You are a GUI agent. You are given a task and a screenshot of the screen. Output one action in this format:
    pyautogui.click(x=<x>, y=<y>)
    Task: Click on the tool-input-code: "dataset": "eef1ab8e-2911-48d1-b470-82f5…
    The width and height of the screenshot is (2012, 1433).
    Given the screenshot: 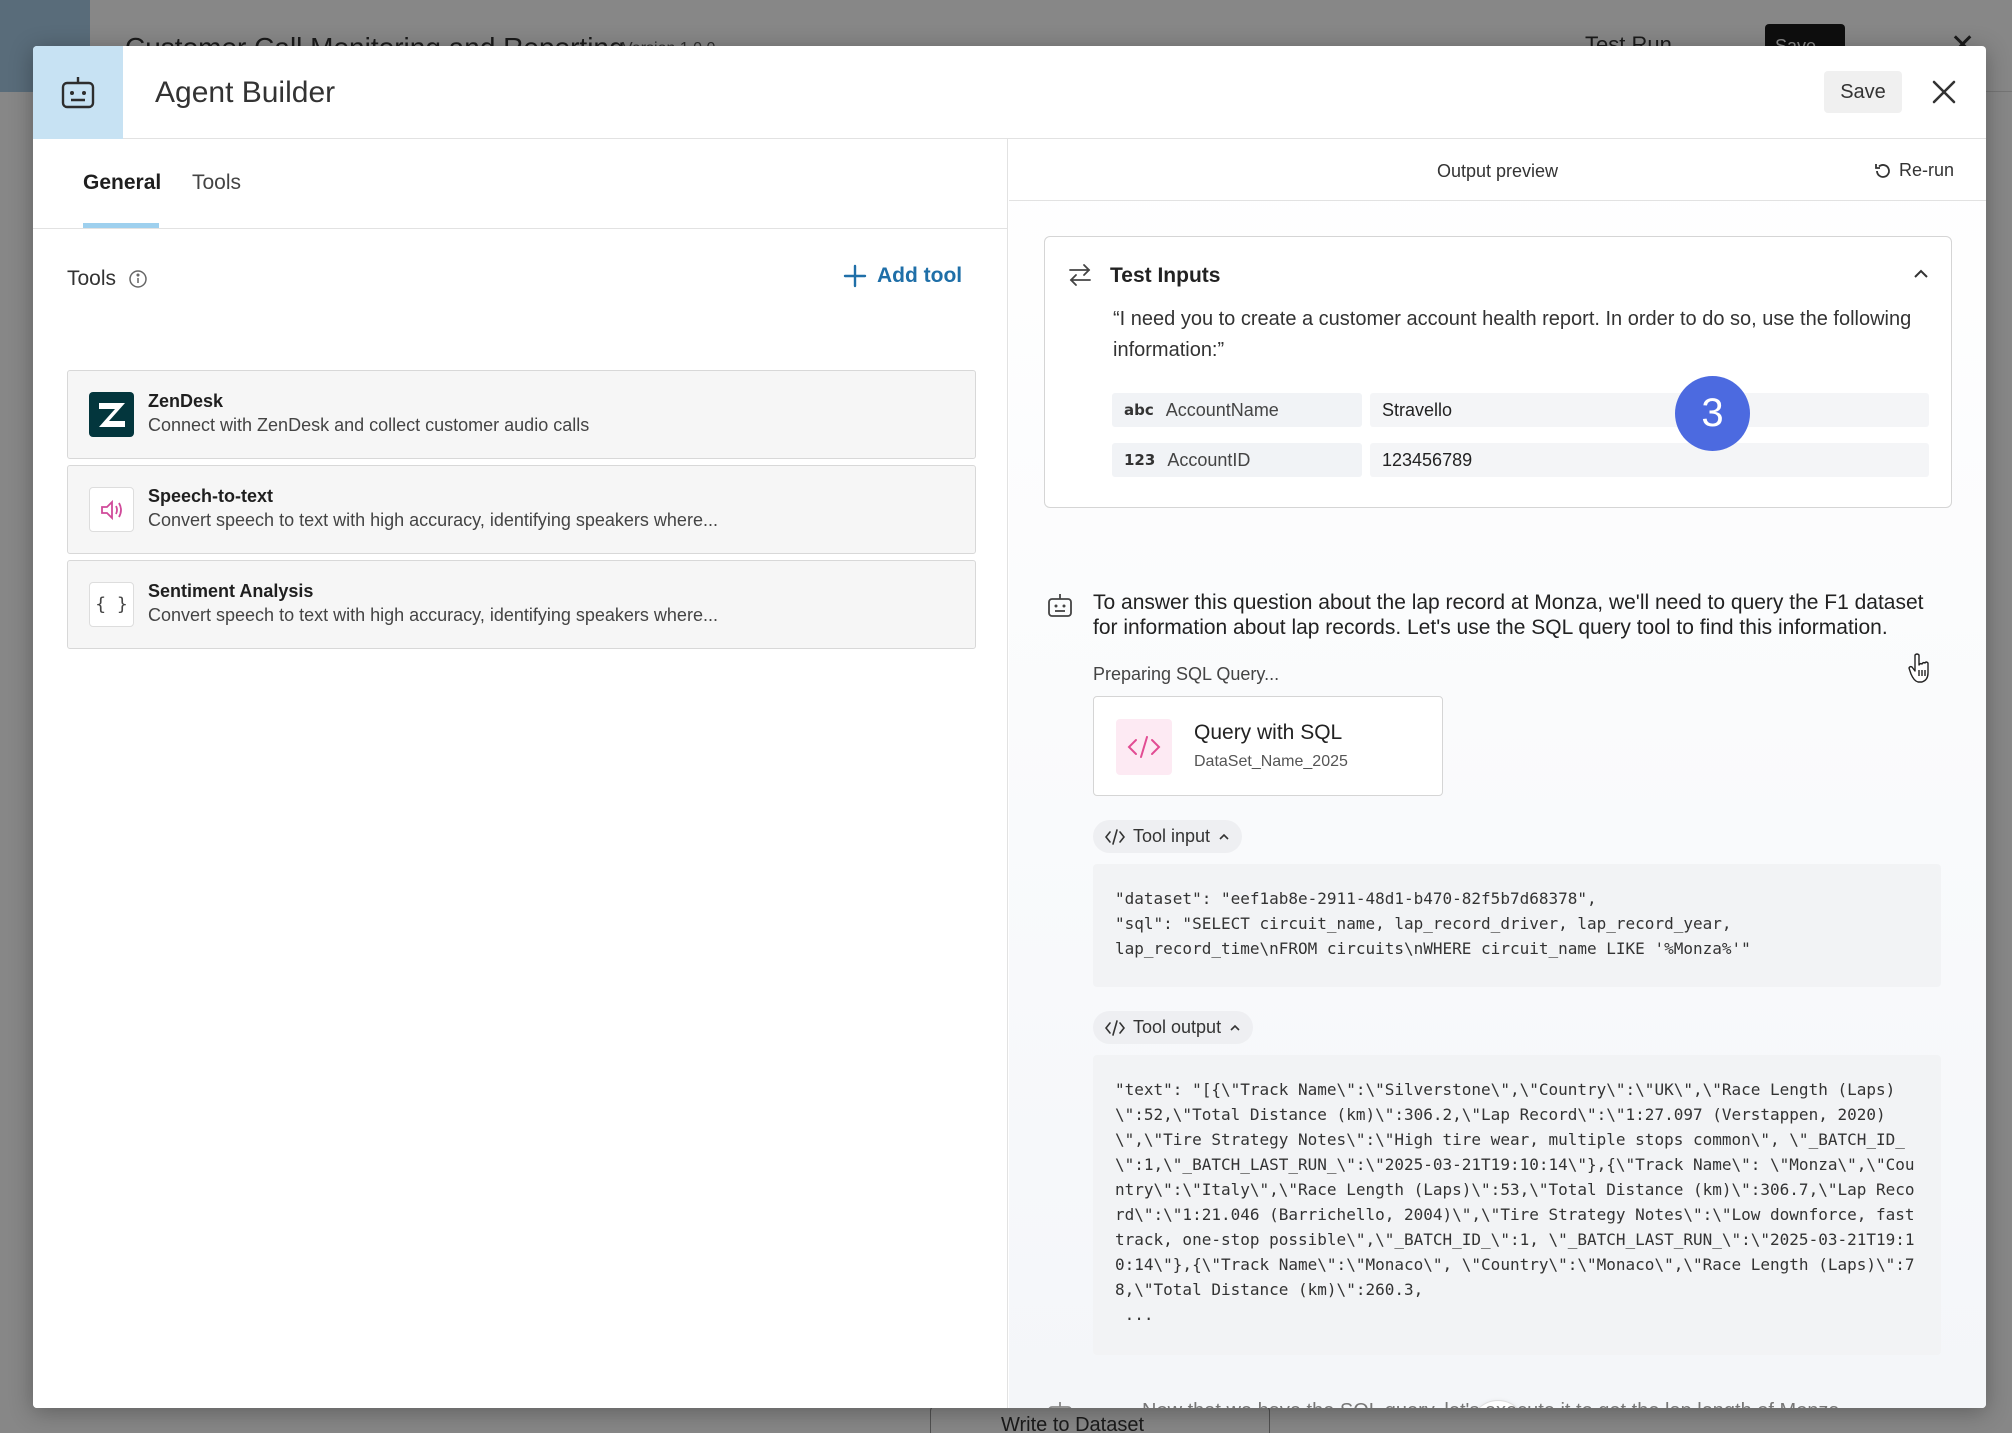 What is the action you would take?
    pyautogui.click(x=1517, y=925)
    